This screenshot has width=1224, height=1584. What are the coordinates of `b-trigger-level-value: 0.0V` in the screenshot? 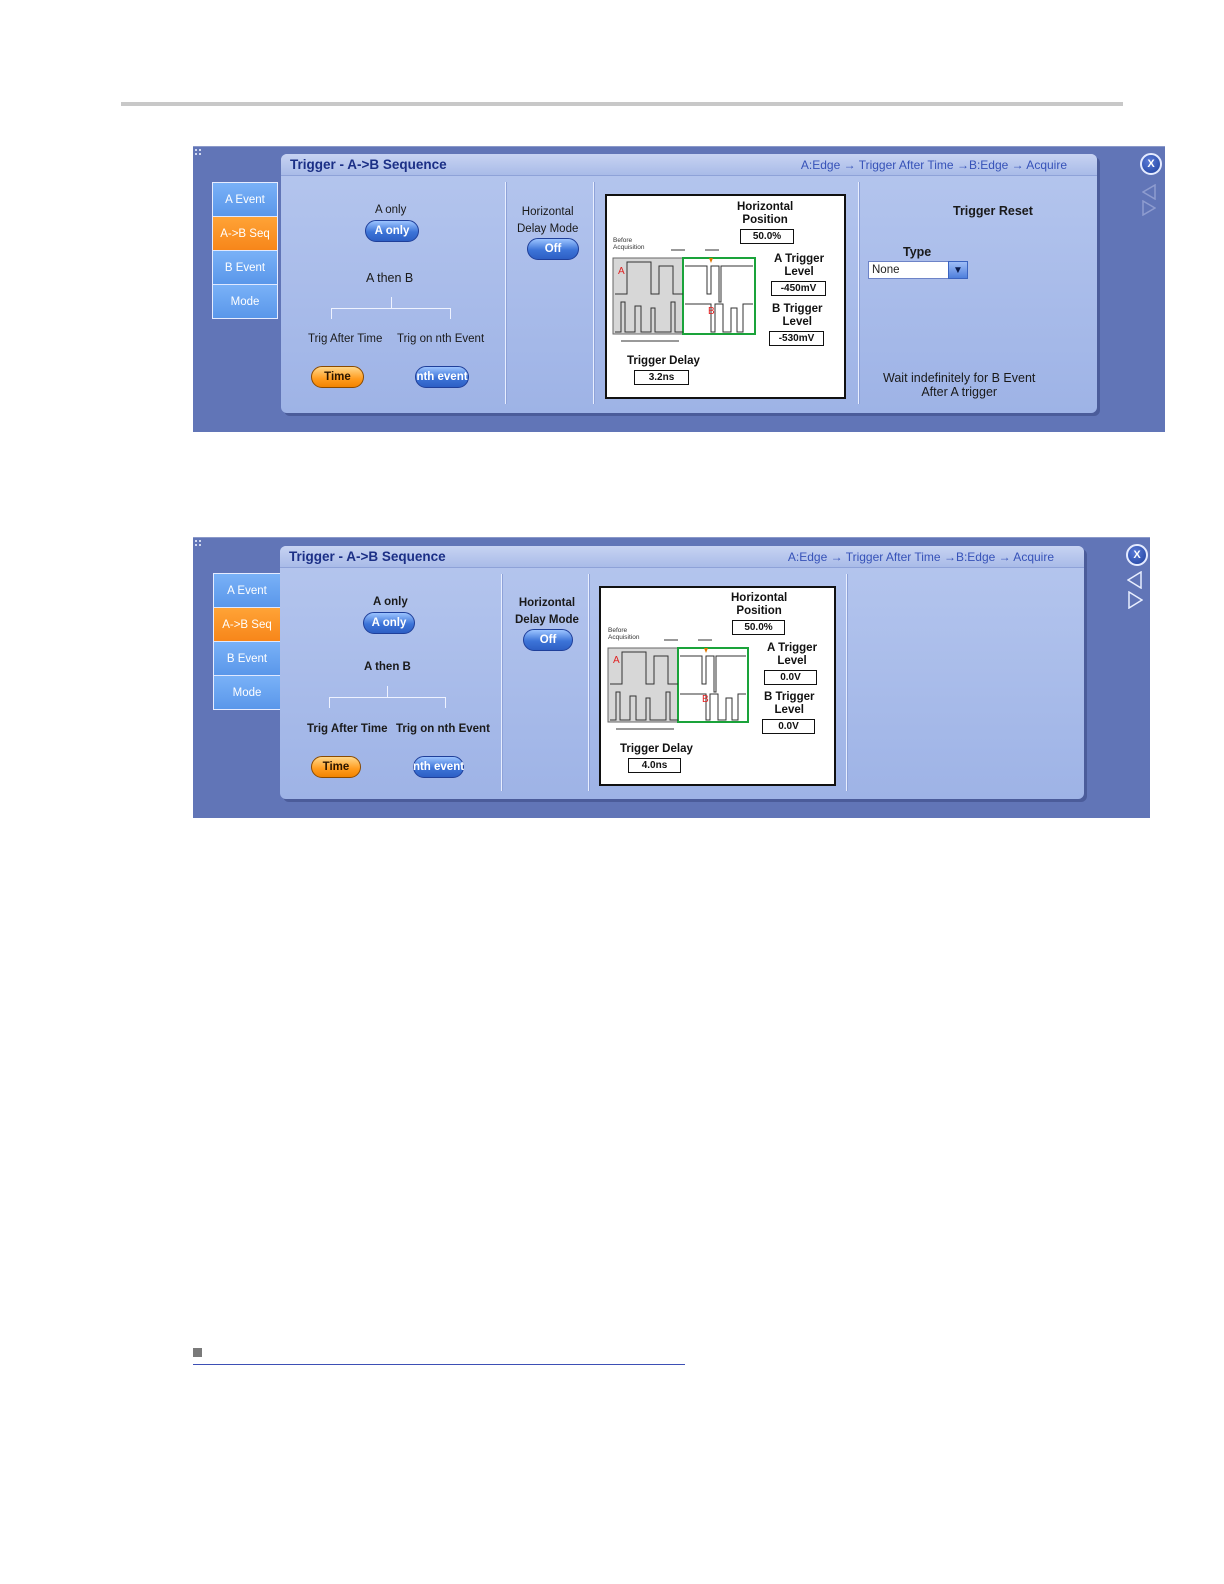 It's located at (788, 726).